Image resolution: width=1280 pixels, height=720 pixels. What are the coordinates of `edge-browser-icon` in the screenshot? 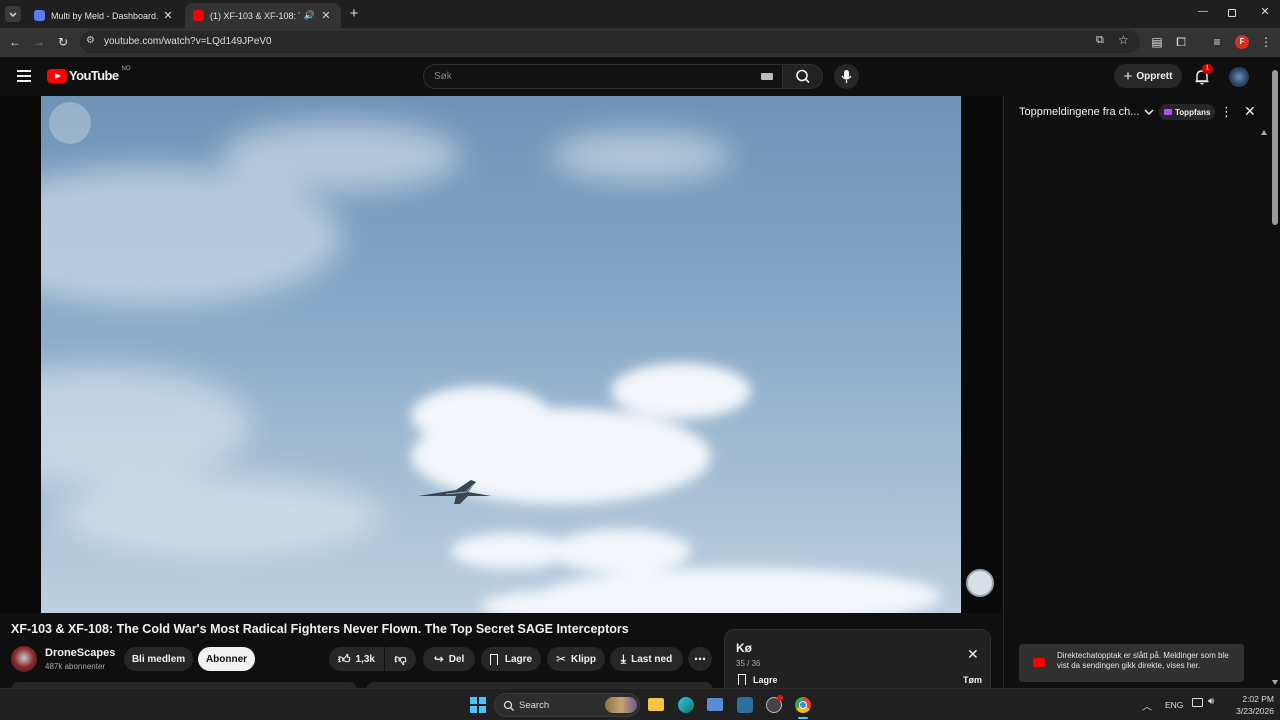 It's located at (686, 705).